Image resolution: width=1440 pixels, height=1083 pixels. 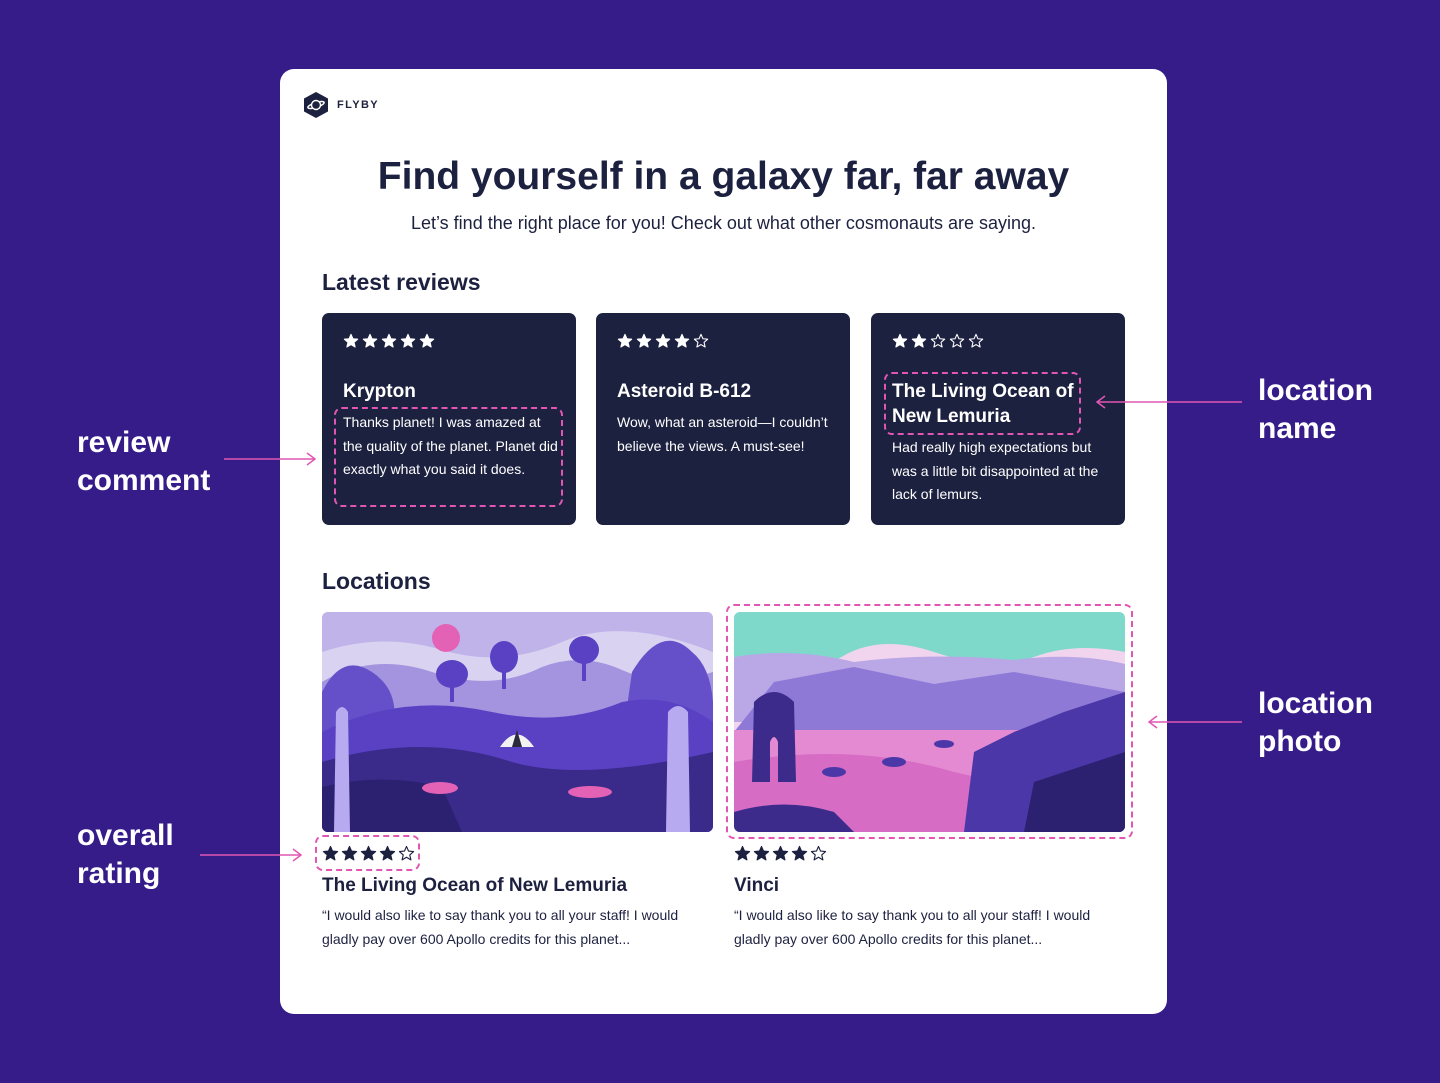 What do you see at coordinates (684, 391) in the screenshot?
I see `review-location-name: Asteroid B-612` at bounding box center [684, 391].